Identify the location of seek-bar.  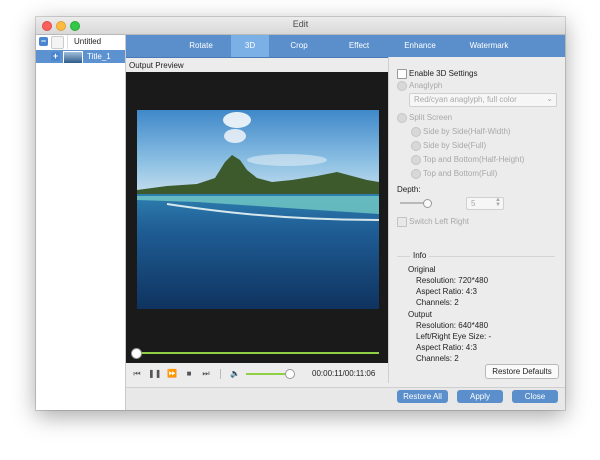
(256, 353).